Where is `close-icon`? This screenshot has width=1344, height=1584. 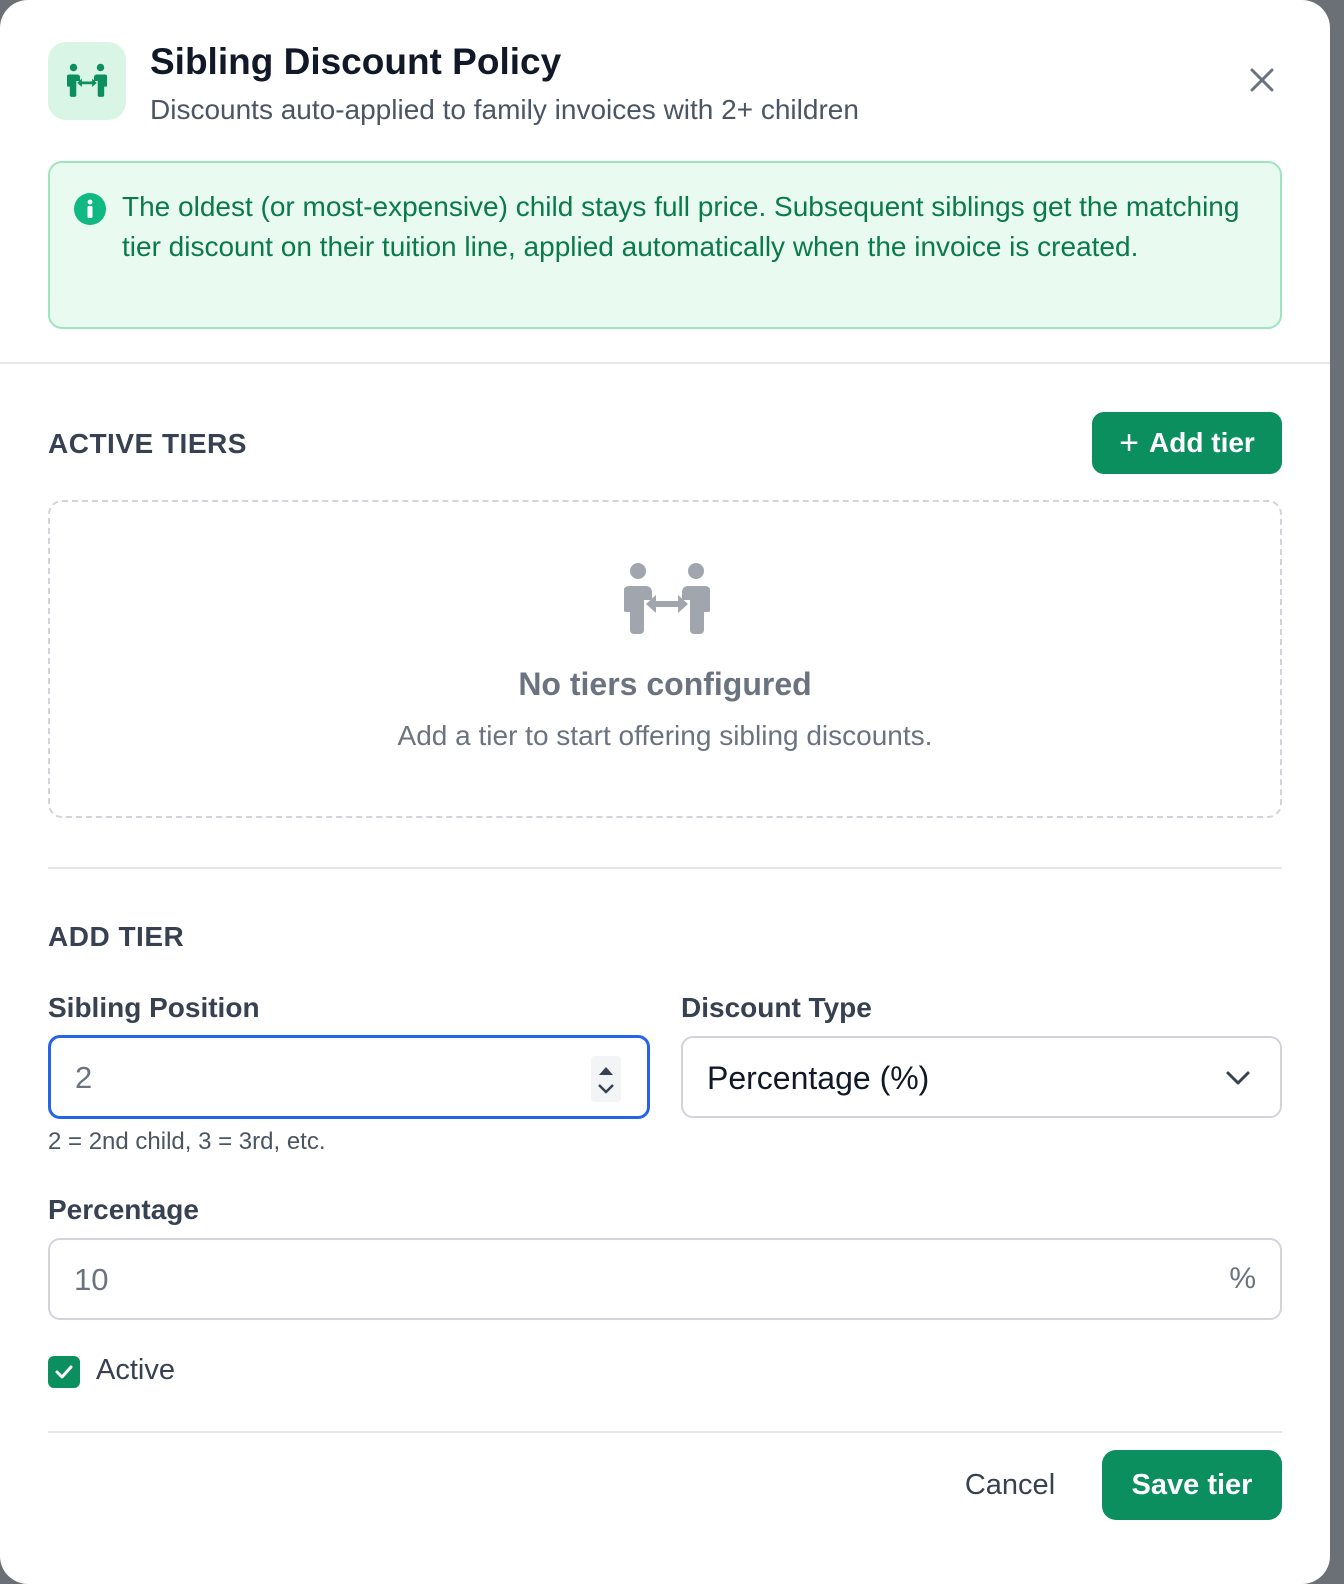 close-icon is located at coordinates (1262, 80).